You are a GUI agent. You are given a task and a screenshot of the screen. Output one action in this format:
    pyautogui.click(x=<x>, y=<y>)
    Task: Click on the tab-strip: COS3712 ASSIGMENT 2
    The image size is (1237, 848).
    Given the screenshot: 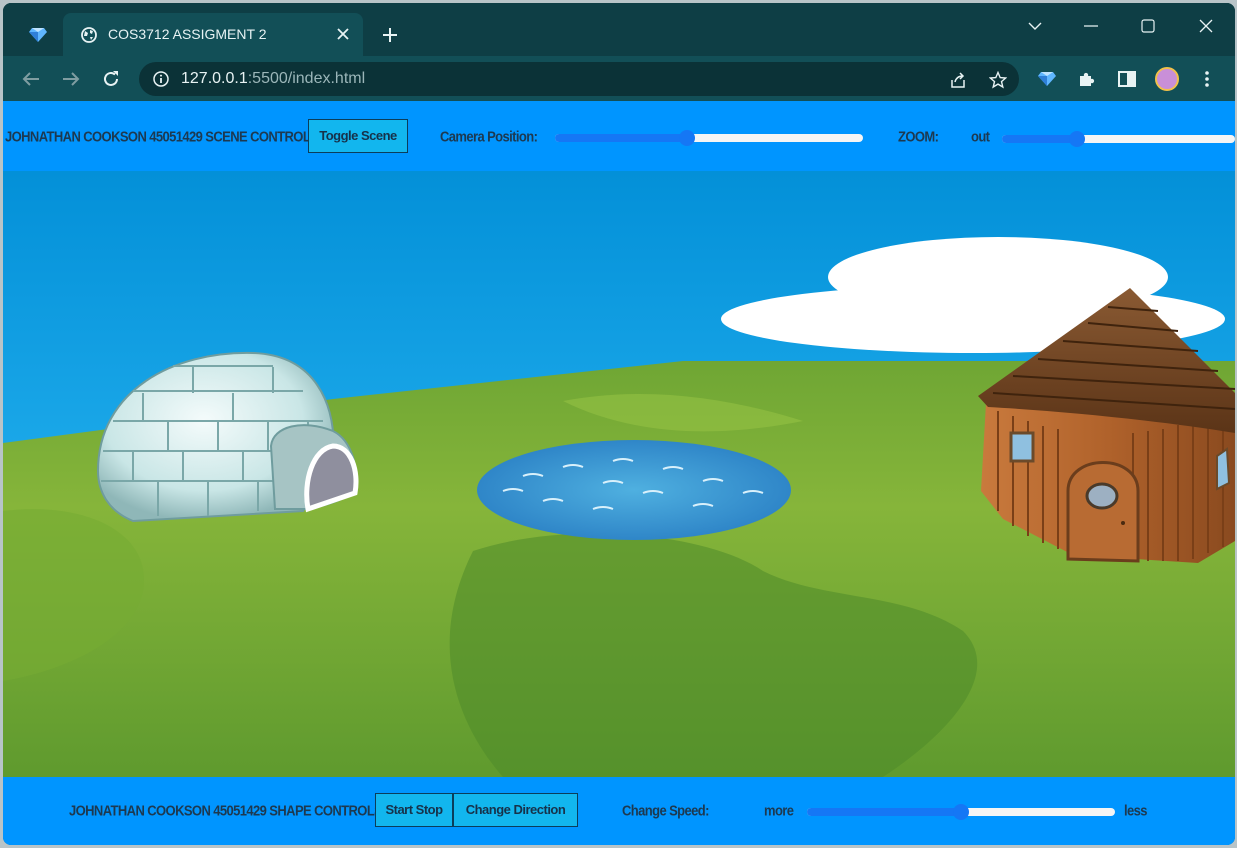 What is the action you would take?
    pyautogui.click(x=619, y=29)
    